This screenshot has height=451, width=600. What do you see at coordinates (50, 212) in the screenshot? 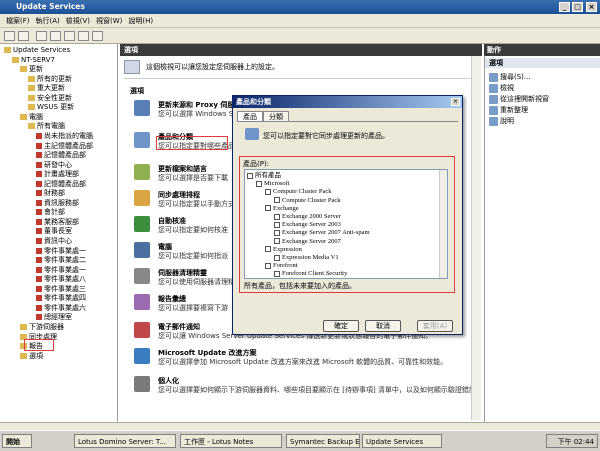
I see `tree-node: 會計部` at bounding box center [50, 212].